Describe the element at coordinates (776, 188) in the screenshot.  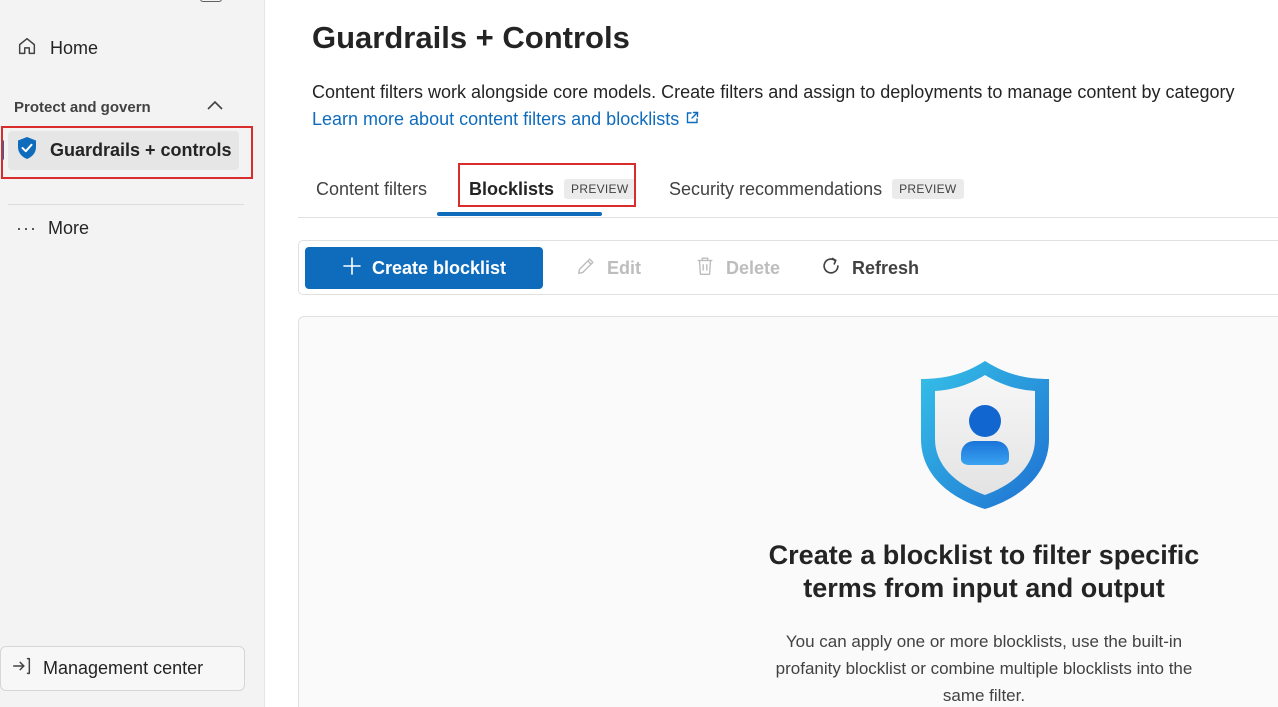
I see `tab-label: Security recommendations` at that location.